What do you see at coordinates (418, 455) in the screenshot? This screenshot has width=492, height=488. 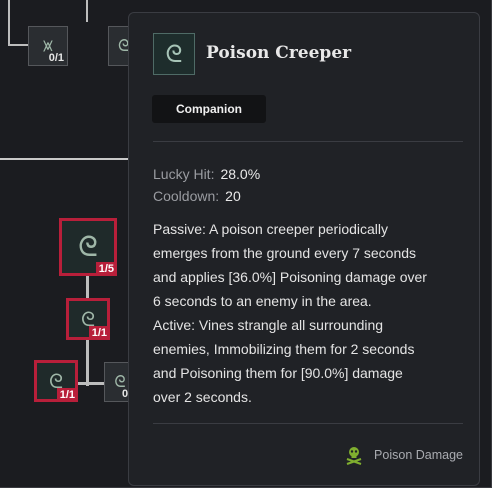 I see `damage-type-label: Poison Damage` at bounding box center [418, 455].